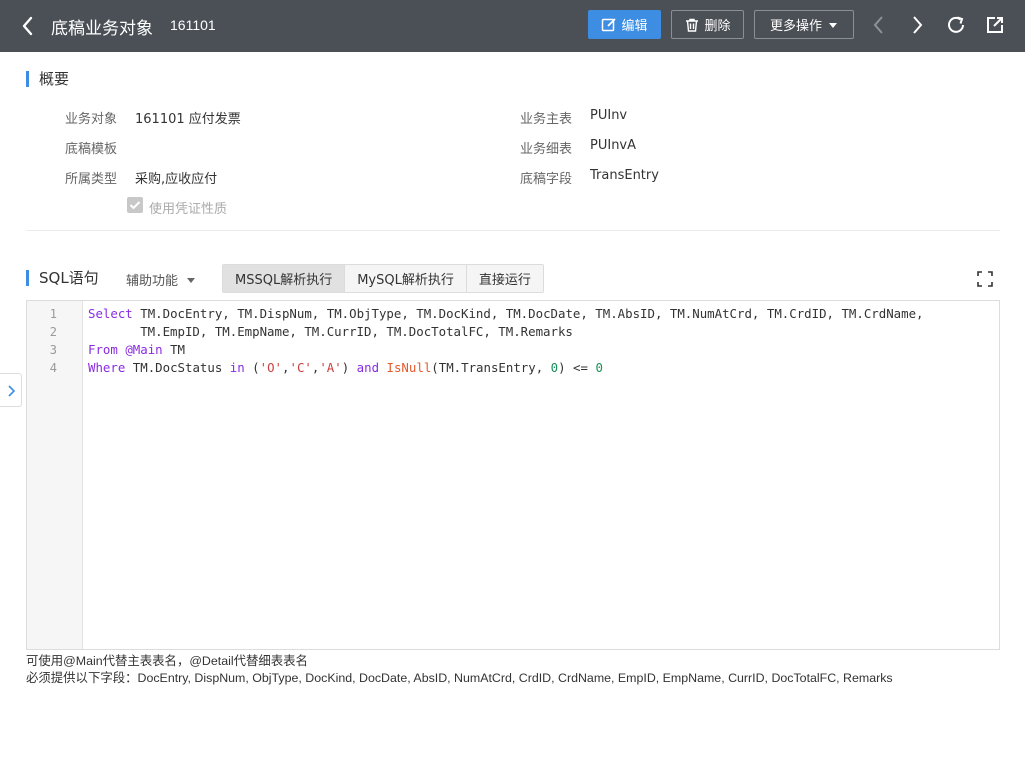 This screenshot has width=1025, height=768. Describe the element at coordinates (177, 367) in the screenshot. I see `code-text: TM.DocStatus` at that location.